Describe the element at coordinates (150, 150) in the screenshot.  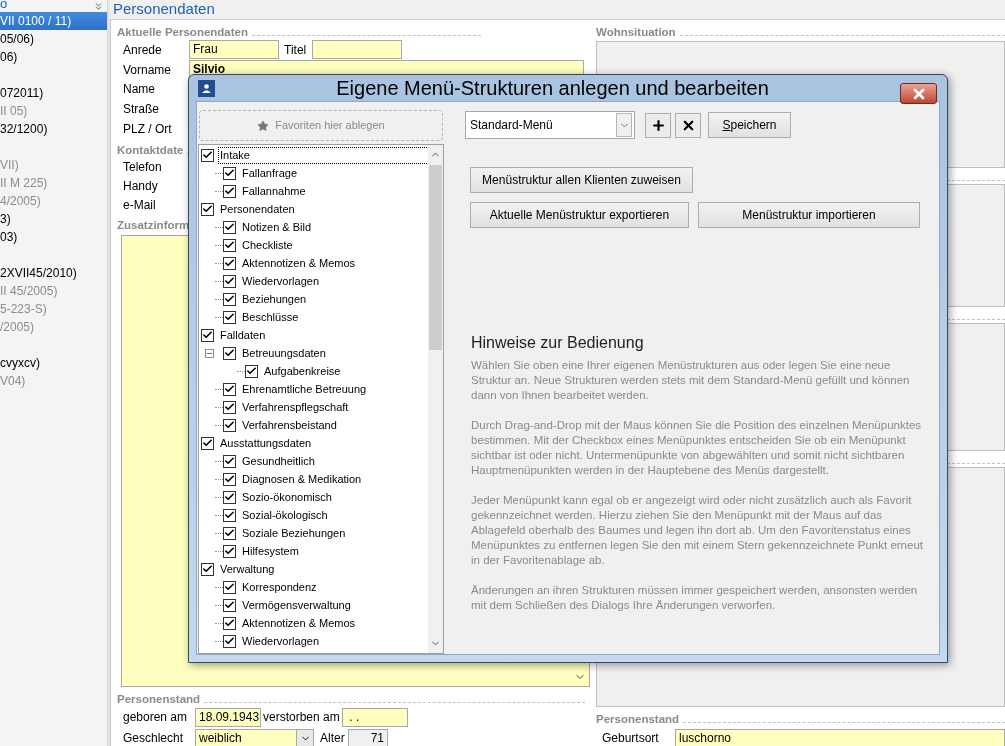
I see `section-heading: Kontaktdate` at that location.